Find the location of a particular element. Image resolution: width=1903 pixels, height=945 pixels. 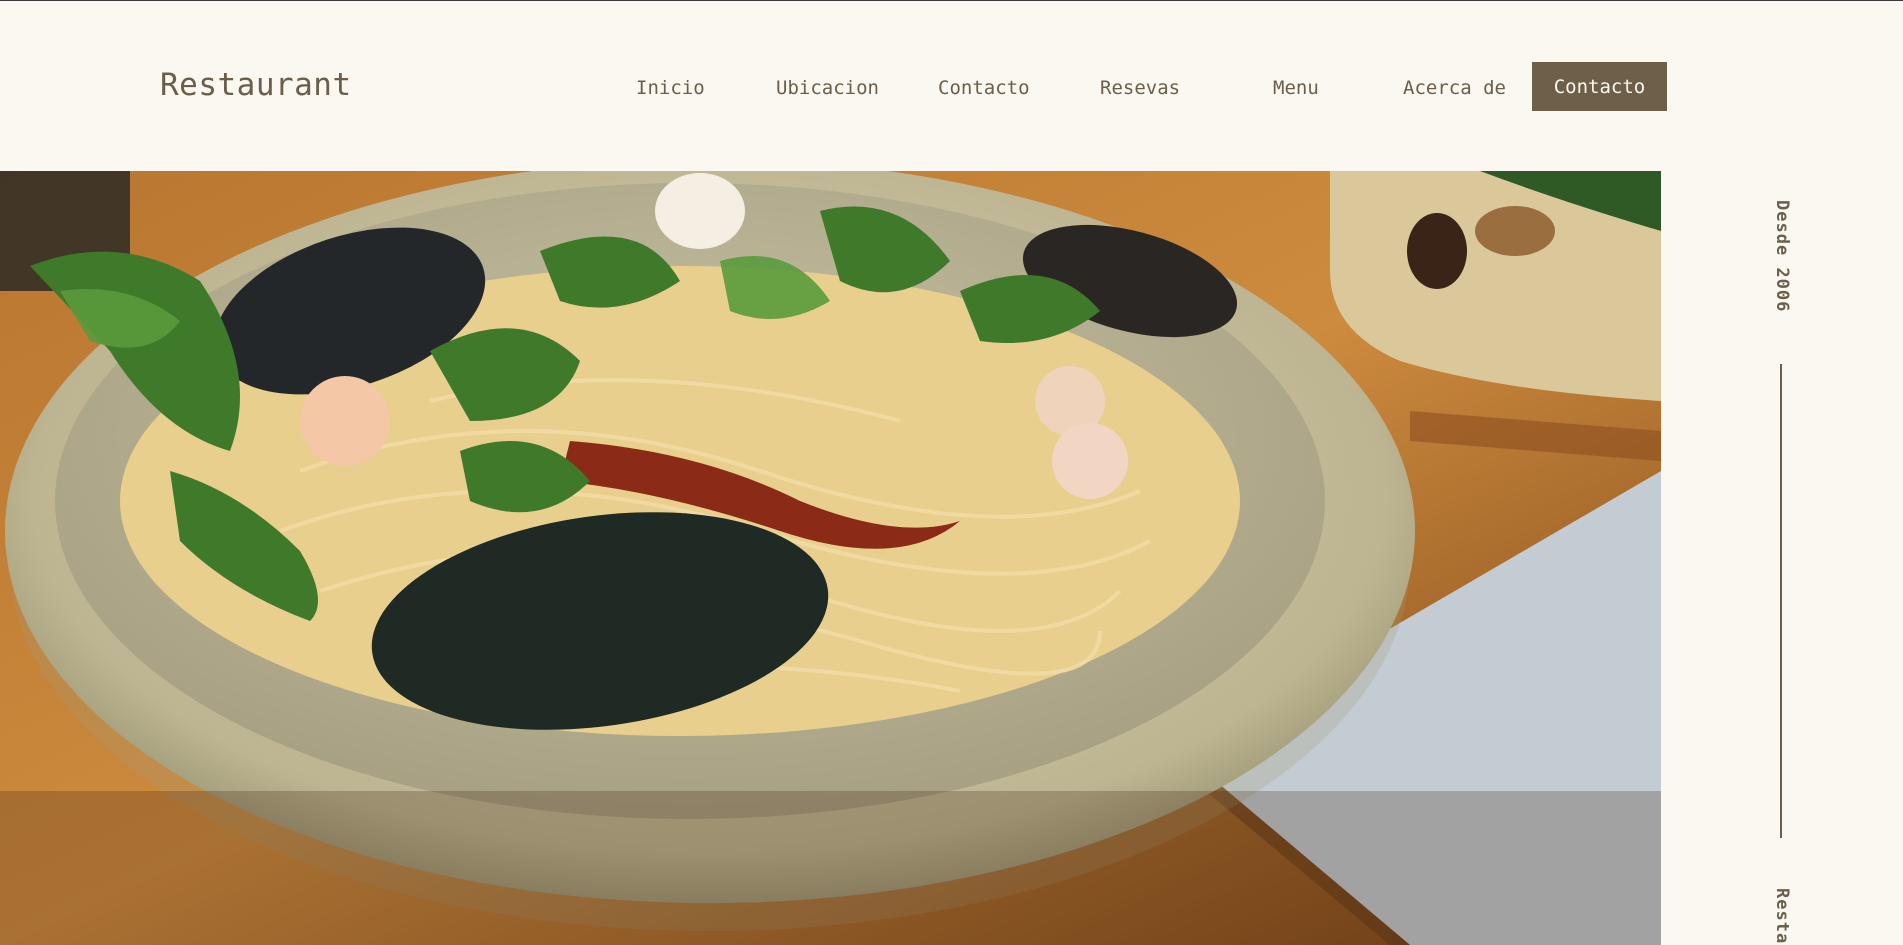

since-label: Desde 2006 is located at coordinates (1782, 256).